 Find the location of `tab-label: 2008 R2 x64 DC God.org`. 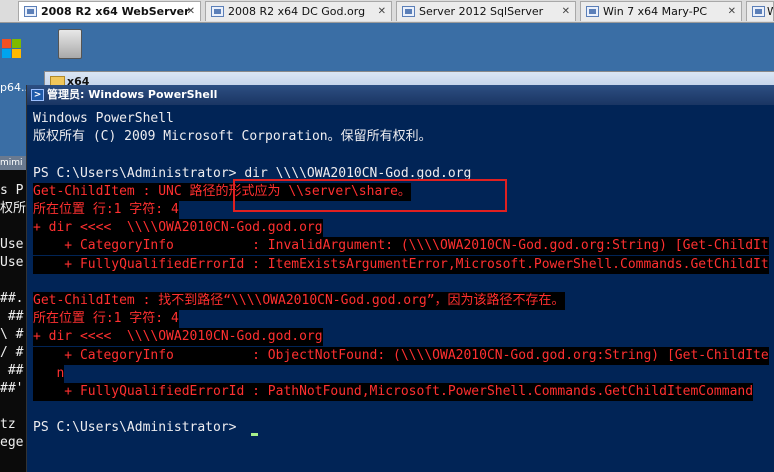

tab-label: 2008 R2 x64 DC God.org is located at coordinates (297, 11).